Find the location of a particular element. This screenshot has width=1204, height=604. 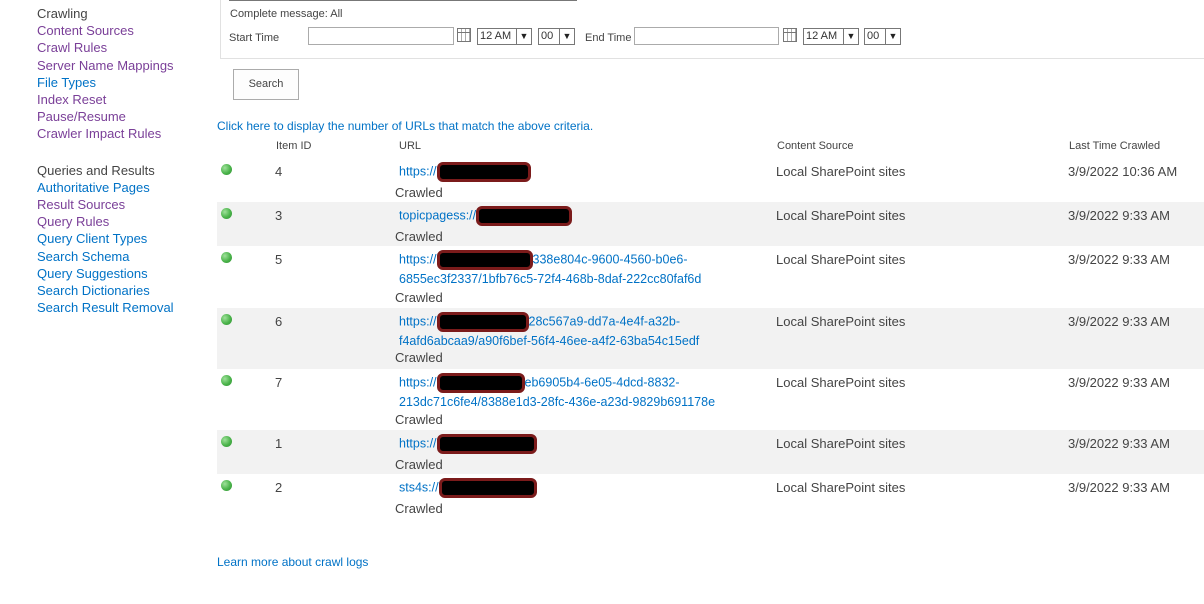

nav-index-reset: Index Reset is located at coordinates (124, 99).